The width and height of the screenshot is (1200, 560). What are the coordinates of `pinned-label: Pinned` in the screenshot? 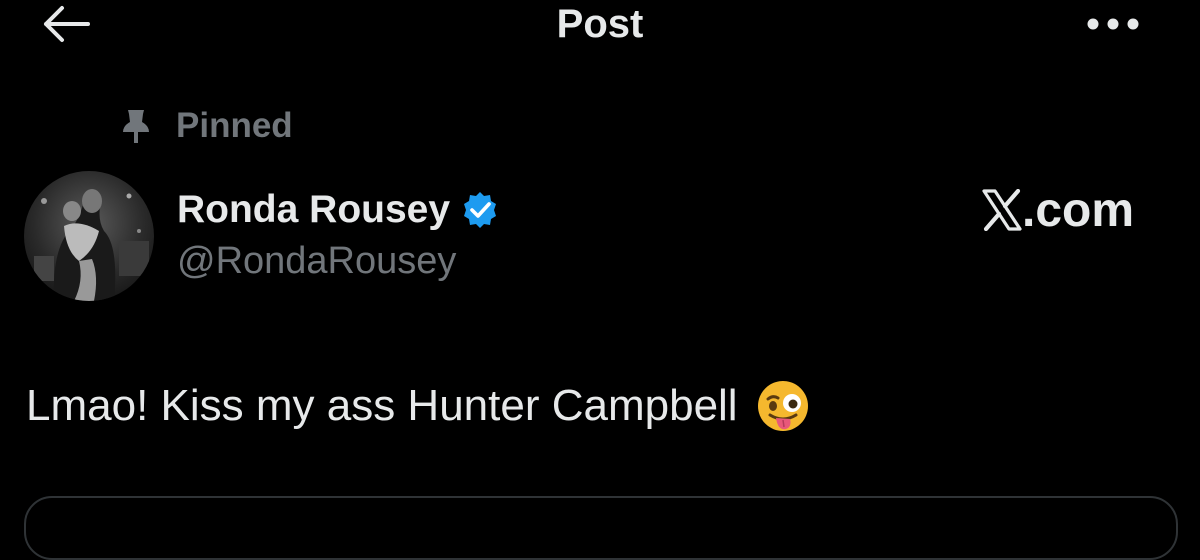 It's located at (234, 125).